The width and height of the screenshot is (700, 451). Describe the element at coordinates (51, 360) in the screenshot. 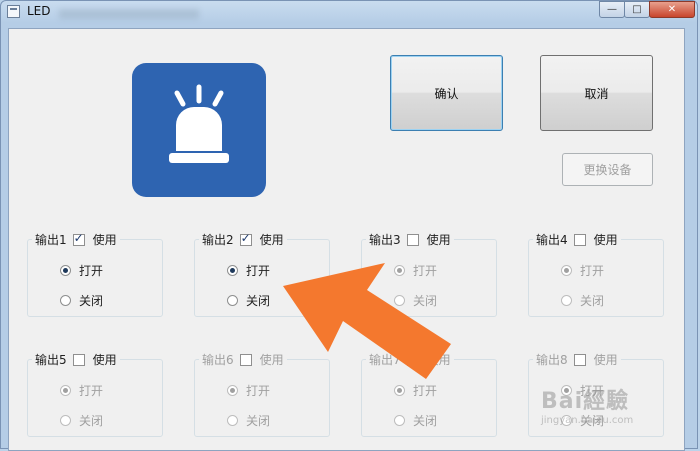

I see `output-label: 输出5` at that location.